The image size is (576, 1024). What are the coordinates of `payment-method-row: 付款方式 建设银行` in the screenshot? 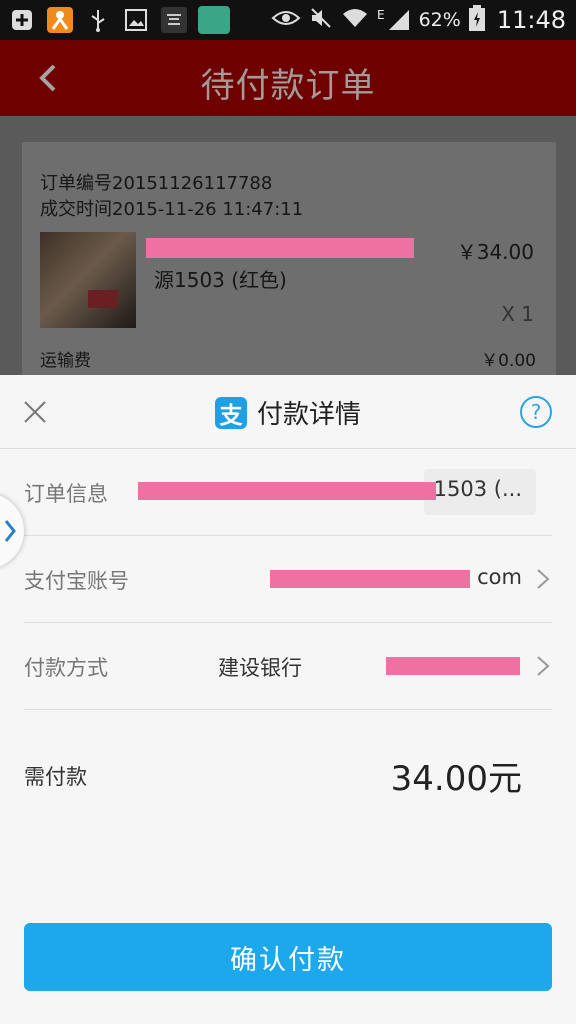 It's located at (288, 666).